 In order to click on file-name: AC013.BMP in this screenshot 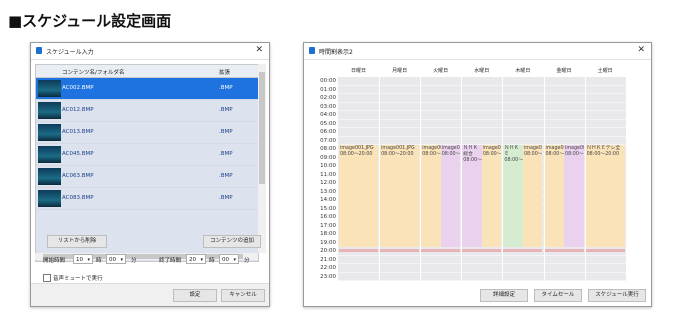, I will do `click(78, 132)`.